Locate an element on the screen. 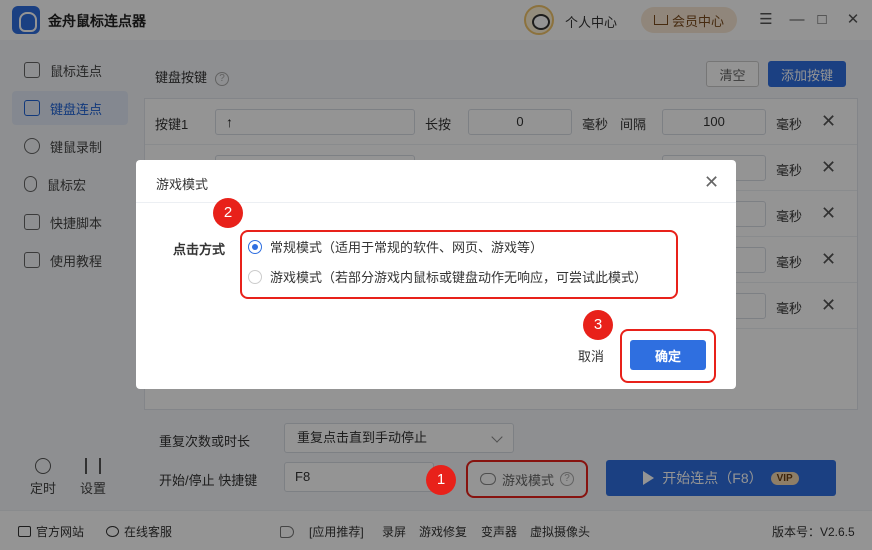 This screenshot has height=550, width=872. cancel-button: 取消 is located at coordinates (591, 355).